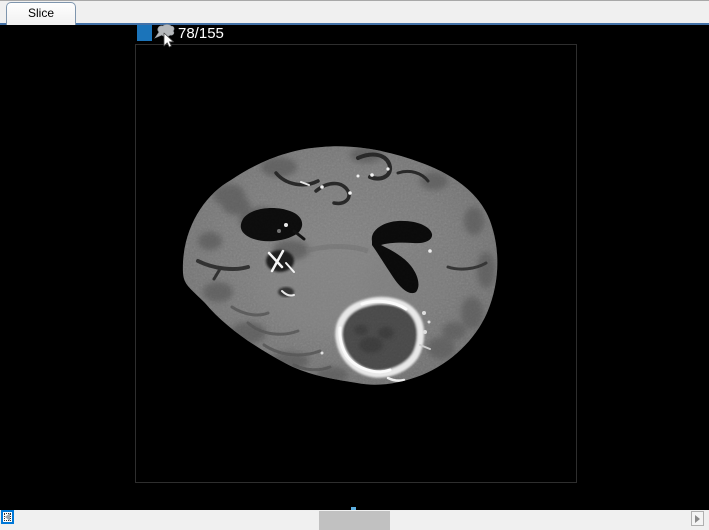 The image size is (709, 530). Describe the element at coordinates (354, 24) in the screenshot. I see `tab-pane-border` at that location.